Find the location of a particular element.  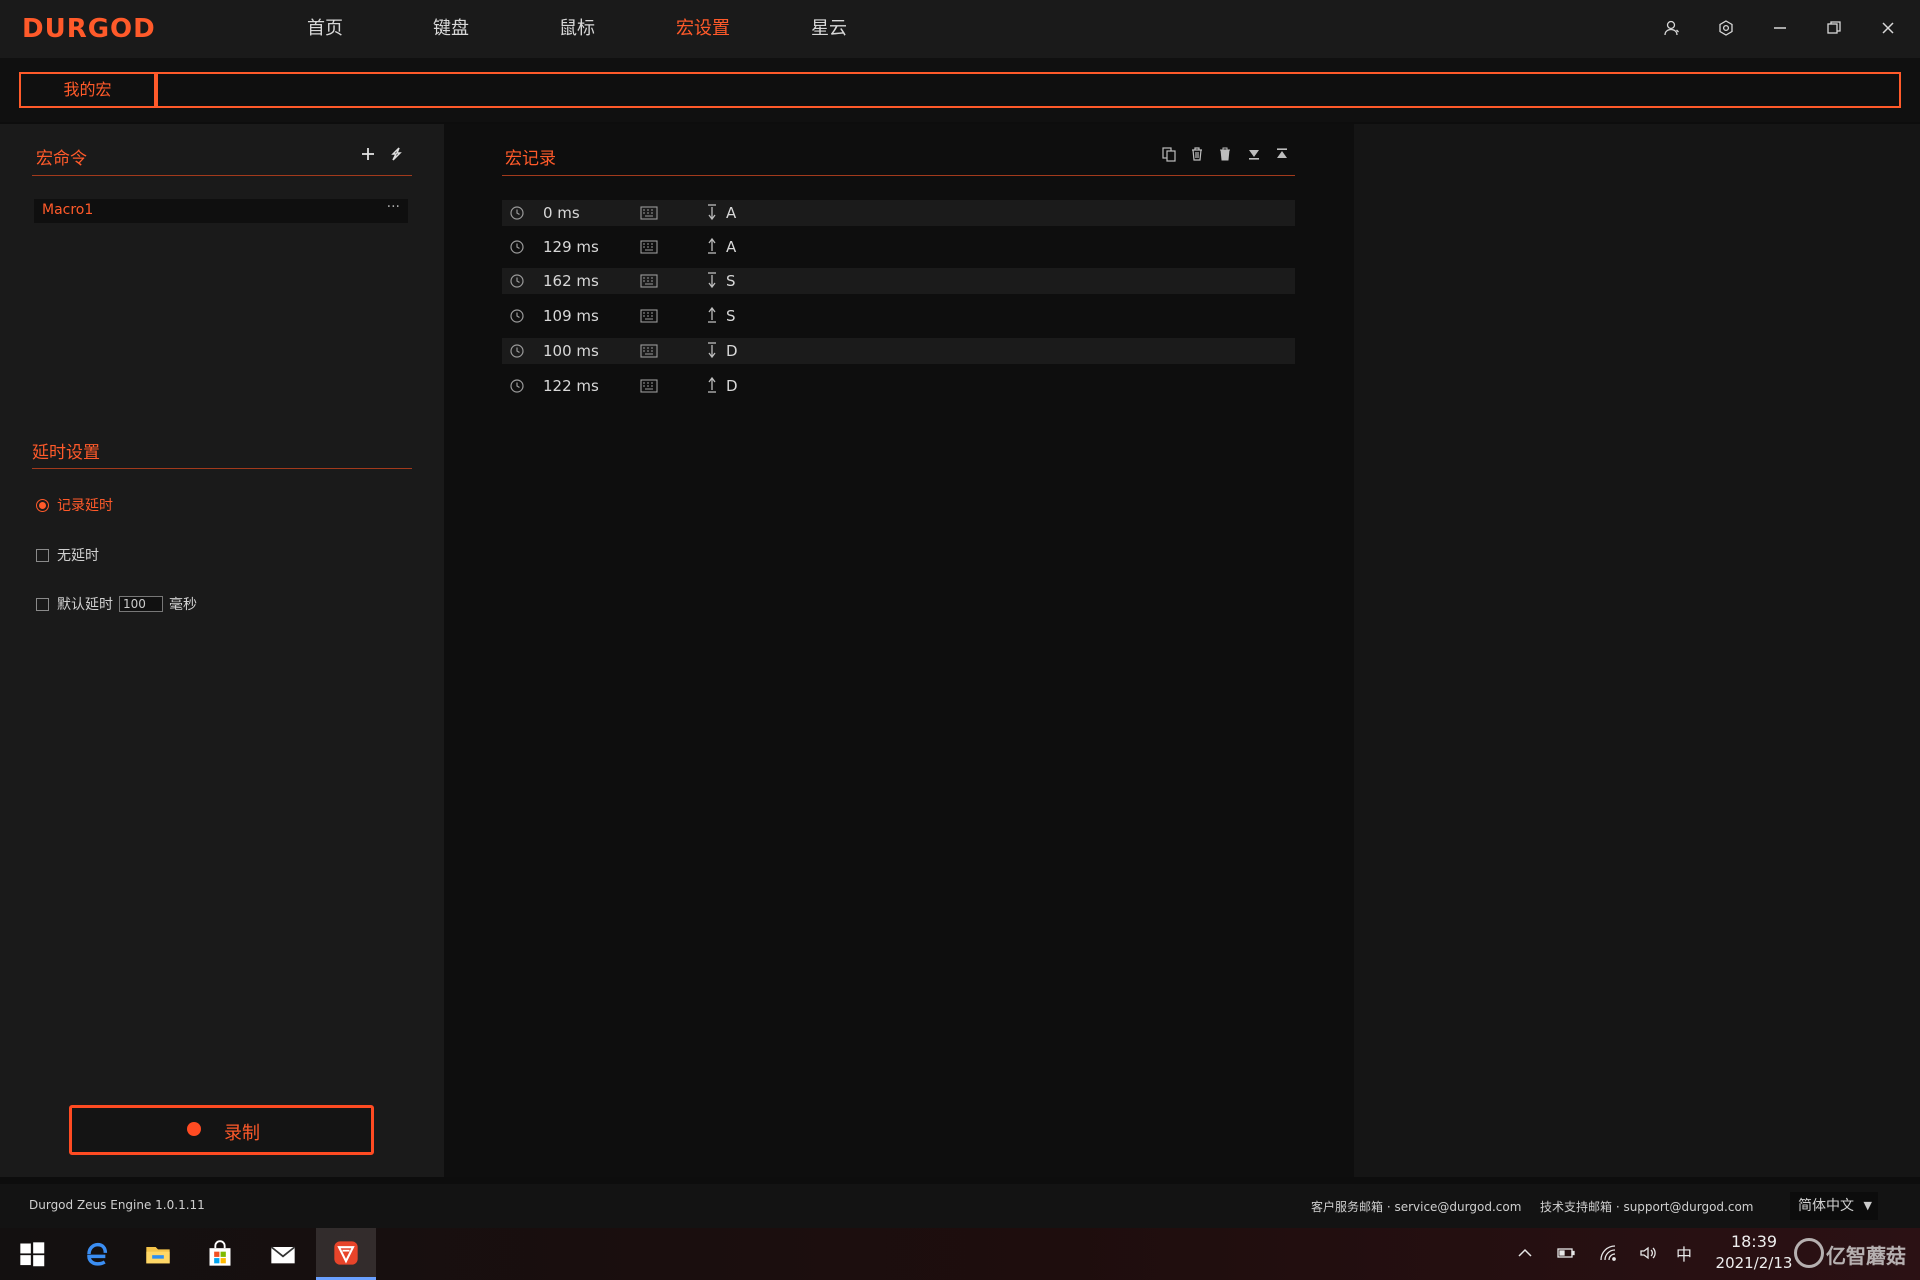

input-method-indicator: 中 is located at coordinates (1684, 1253).